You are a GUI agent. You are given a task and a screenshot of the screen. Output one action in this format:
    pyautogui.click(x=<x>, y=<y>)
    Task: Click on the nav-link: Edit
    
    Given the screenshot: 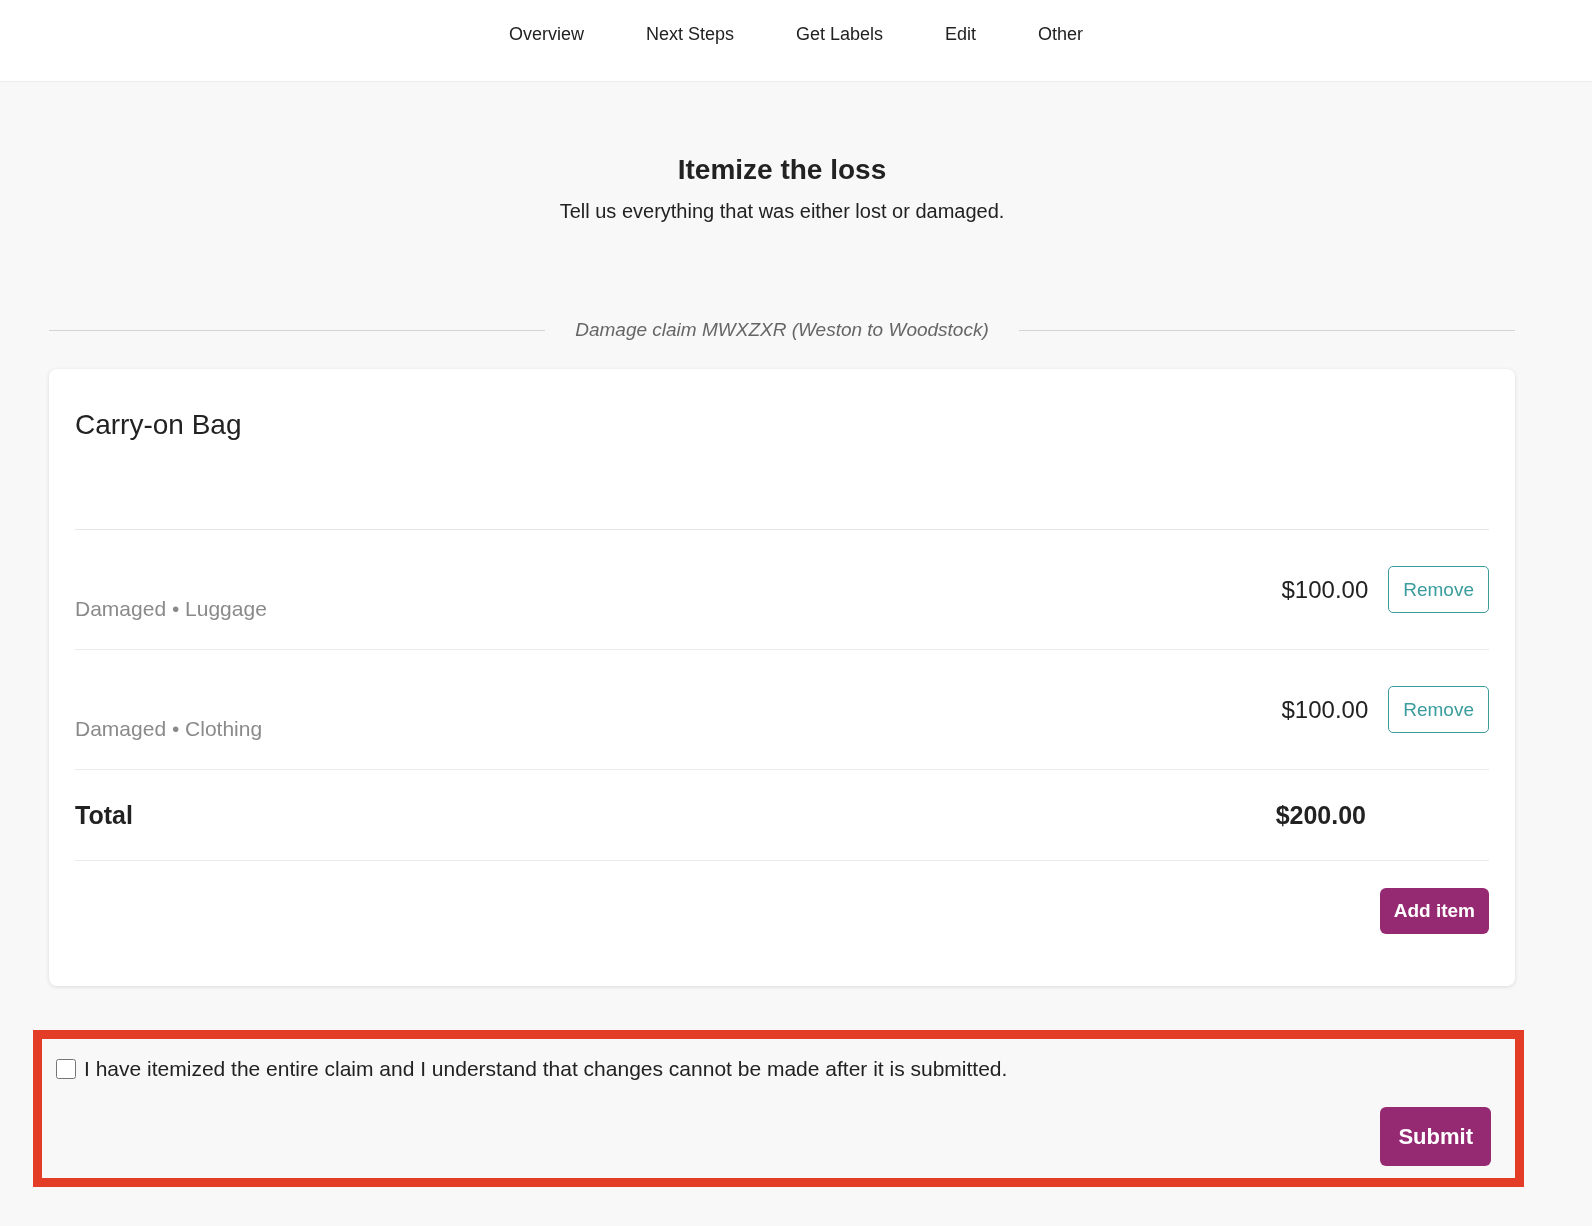 What is the action you would take?
    pyautogui.click(x=961, y=34)
    